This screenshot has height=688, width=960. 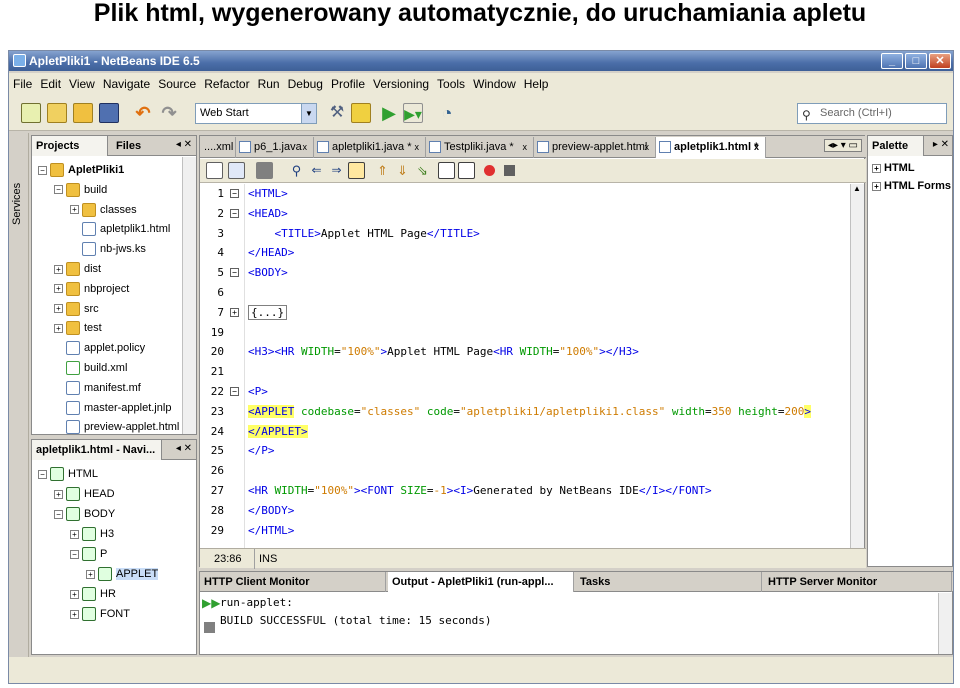 What do you see at coordinates (305, 84) in the screenshot?
I see `menu-debug: Debug` at bounding box center [305, 84].